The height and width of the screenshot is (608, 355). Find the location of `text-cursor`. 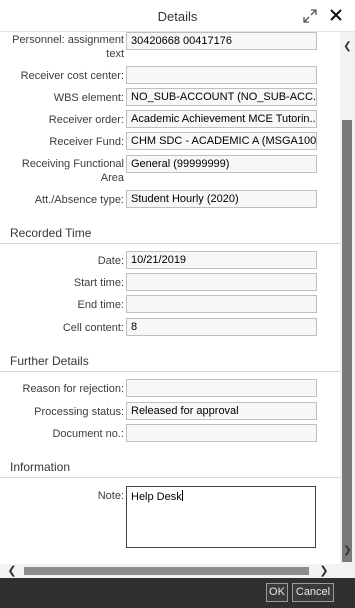

text-cursor is located at coordinates (182, 495).